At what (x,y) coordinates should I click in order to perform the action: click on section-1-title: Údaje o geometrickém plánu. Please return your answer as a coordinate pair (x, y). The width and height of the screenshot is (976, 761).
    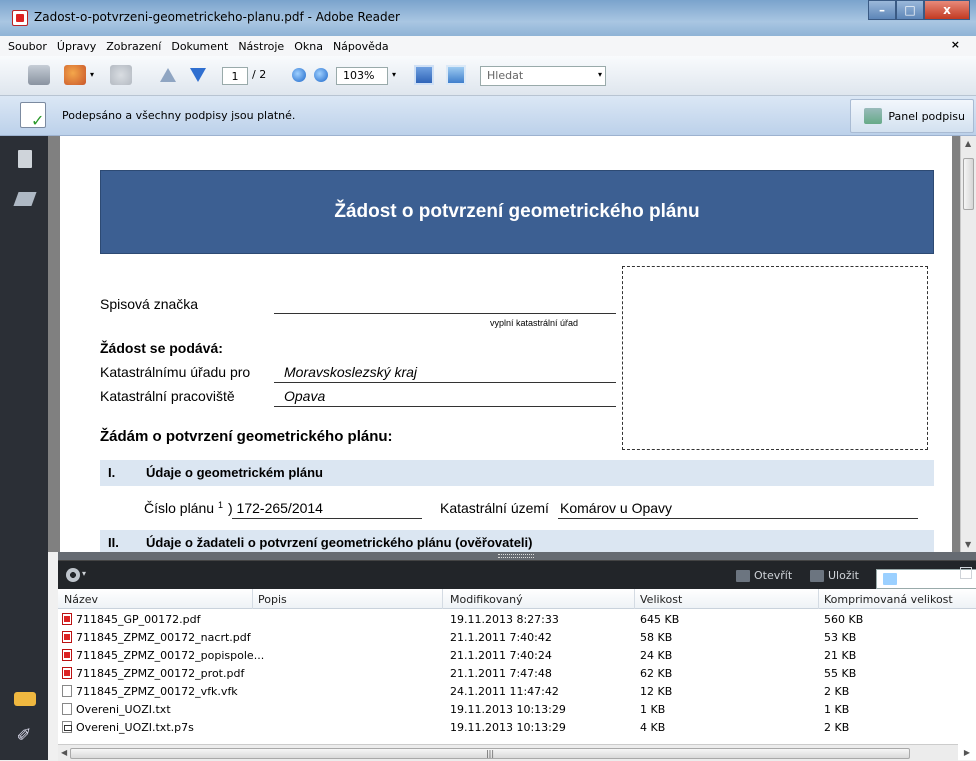
    Looking at the image, I should click on (234, 472).